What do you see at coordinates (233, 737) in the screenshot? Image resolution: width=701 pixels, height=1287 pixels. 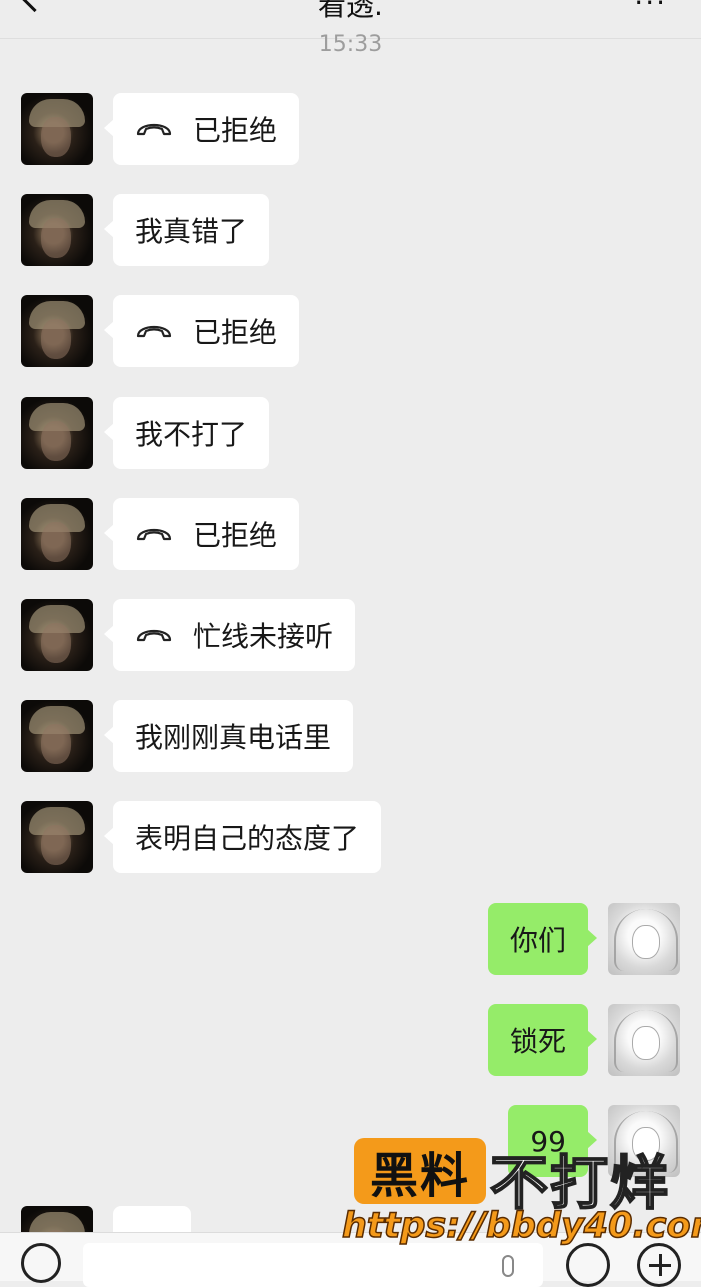 I see `message-text: 我刚刚真电话里` at bounding box center [233, 737].